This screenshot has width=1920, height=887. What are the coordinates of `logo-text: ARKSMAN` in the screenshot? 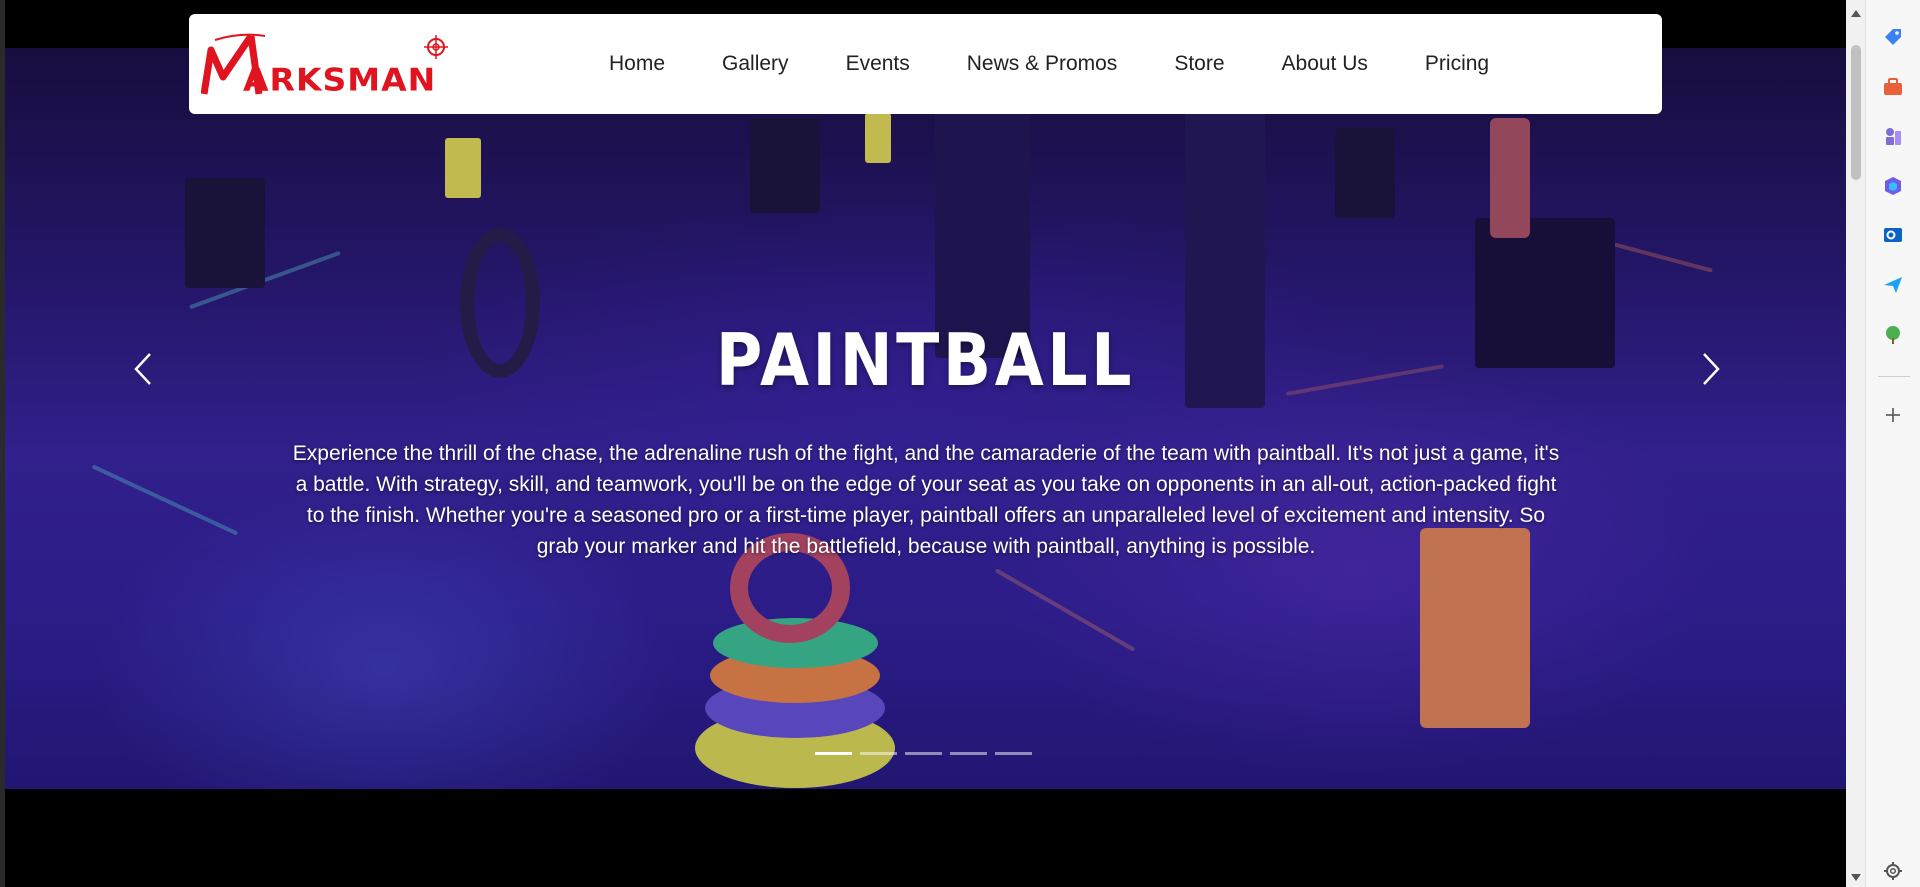 It's located at (340, 79).